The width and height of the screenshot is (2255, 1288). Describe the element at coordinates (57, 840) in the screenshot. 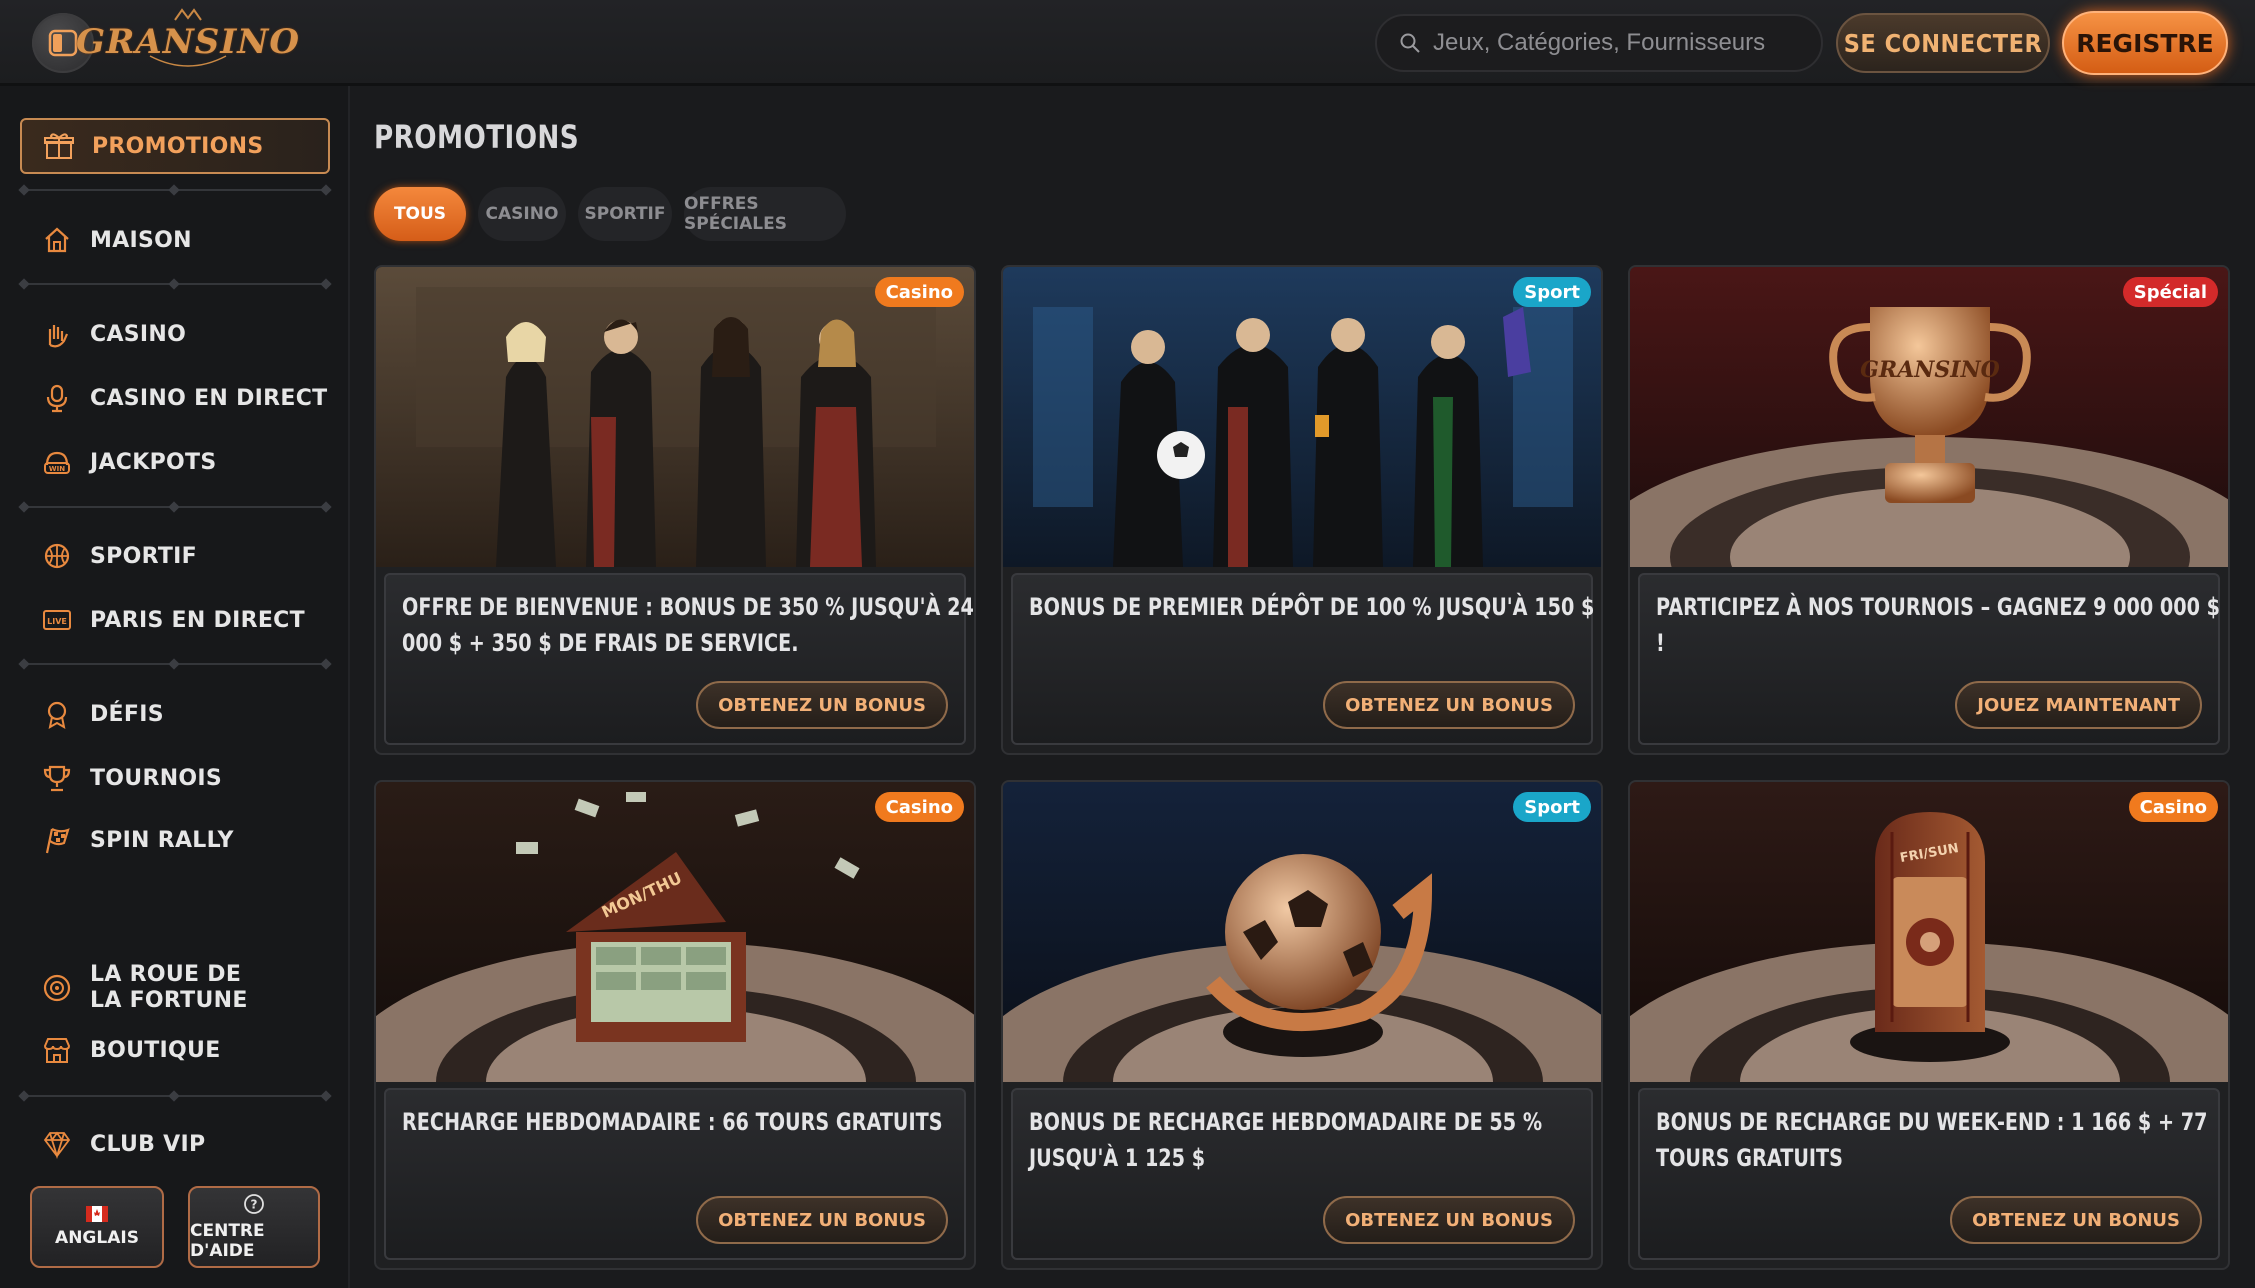

I see `checkered-flag-icon` at that location.